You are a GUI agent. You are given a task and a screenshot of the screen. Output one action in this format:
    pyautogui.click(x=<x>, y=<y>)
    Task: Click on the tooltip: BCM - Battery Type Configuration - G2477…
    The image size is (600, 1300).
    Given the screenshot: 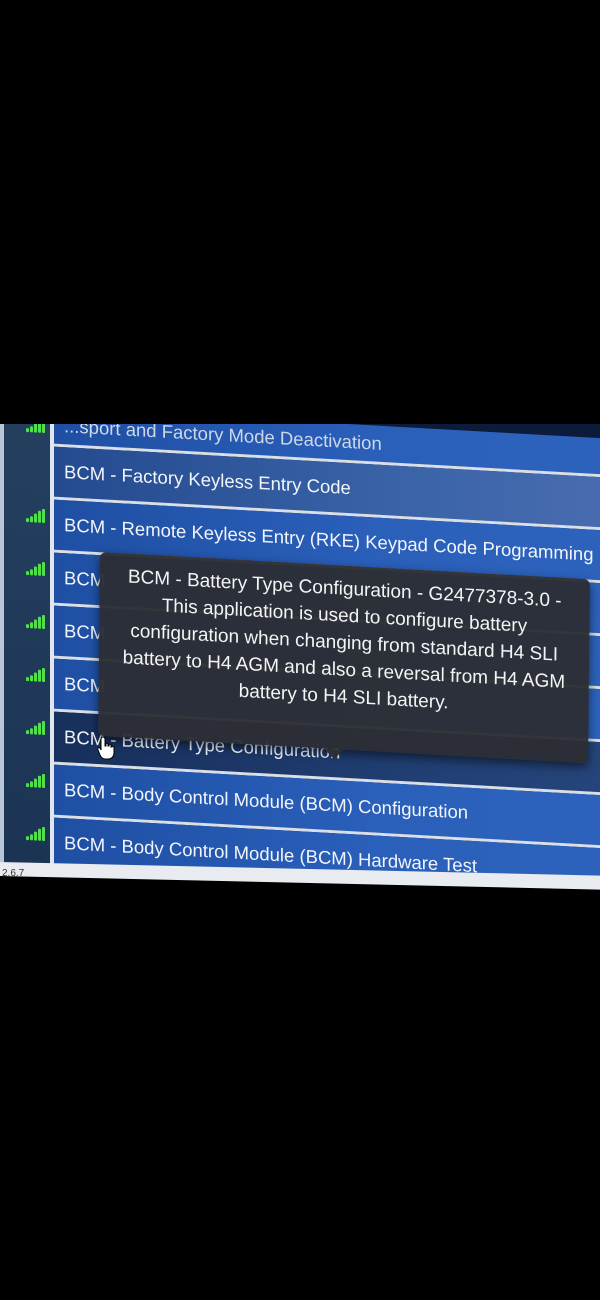 What is the action you would take?
    pyautogui.click(x=344, y=658)
    